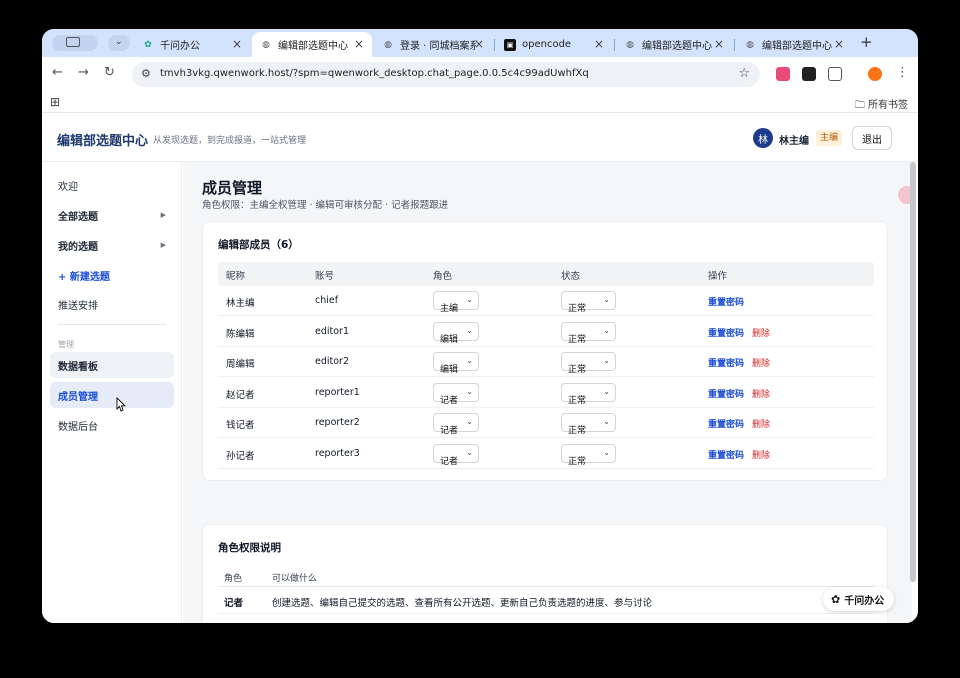 This screenshot has height=678, width=960. What do you see at coordinates (240, 303) in the screenshot?
I see `member-nick: 林主编` at bounding box center [240, 303].